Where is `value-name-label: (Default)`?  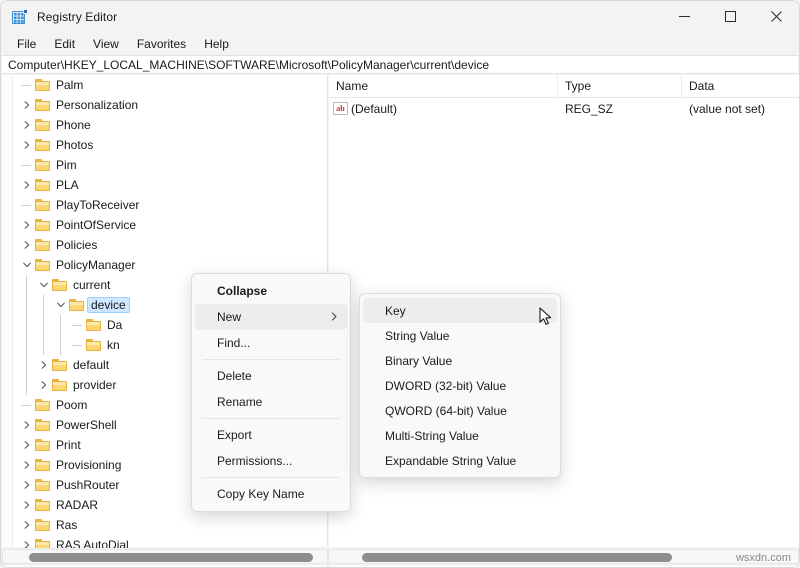
value-name-label: (Default) is located at coordinates (374, 108).